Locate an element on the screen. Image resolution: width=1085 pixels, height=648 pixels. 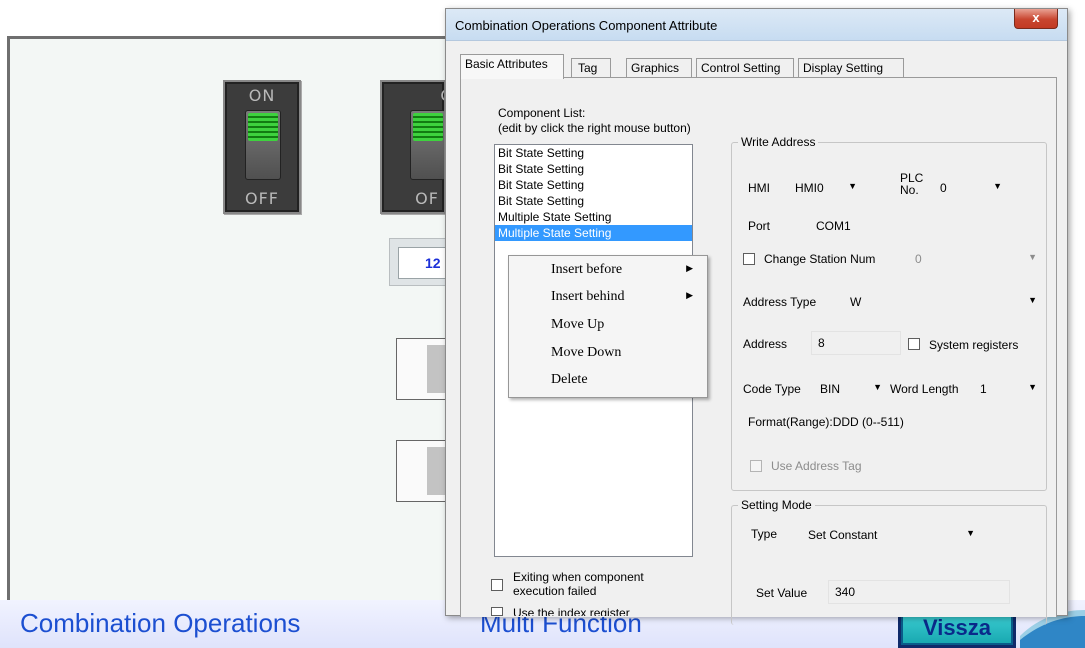
change-station-checkbox is located at coordinates (749, 259).